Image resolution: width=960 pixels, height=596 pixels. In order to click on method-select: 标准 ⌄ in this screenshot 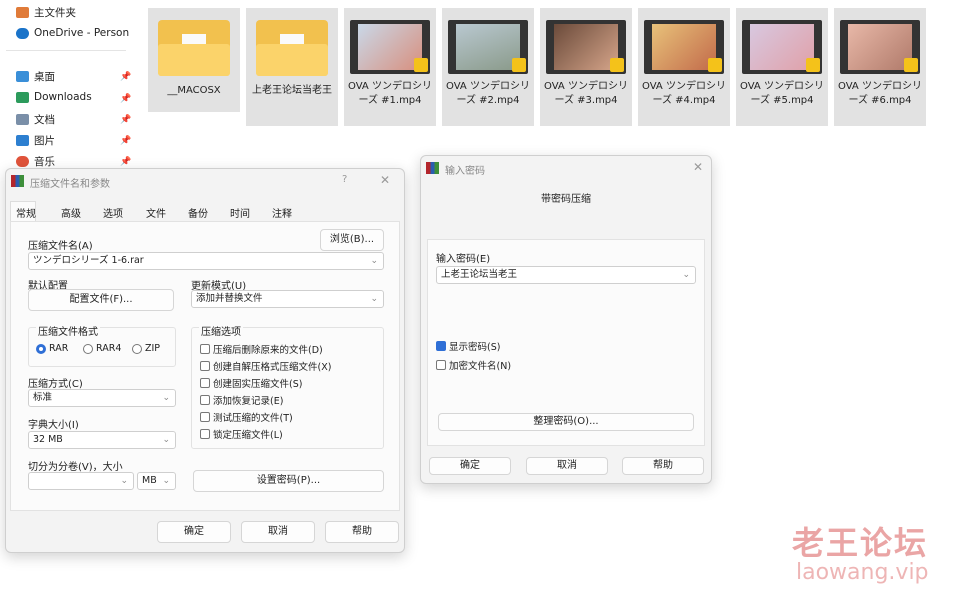, I will do `click(102, 398)`.